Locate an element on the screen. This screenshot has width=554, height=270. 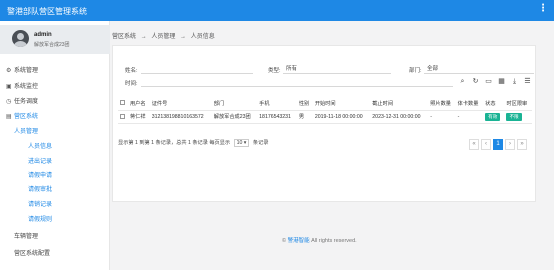
card-icon: ▭ is located at coordinates (488, 81).